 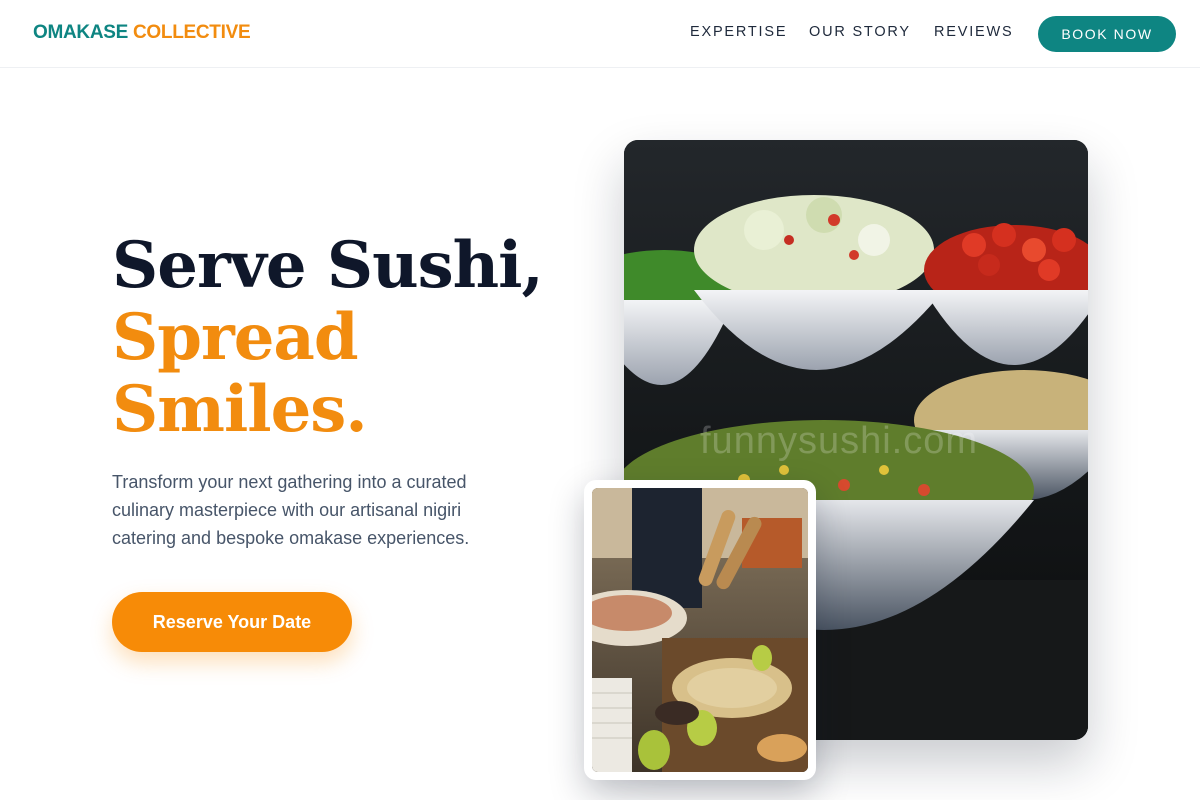 I want to click on headline-line-3: Smiles., so click(x=240, y=409).